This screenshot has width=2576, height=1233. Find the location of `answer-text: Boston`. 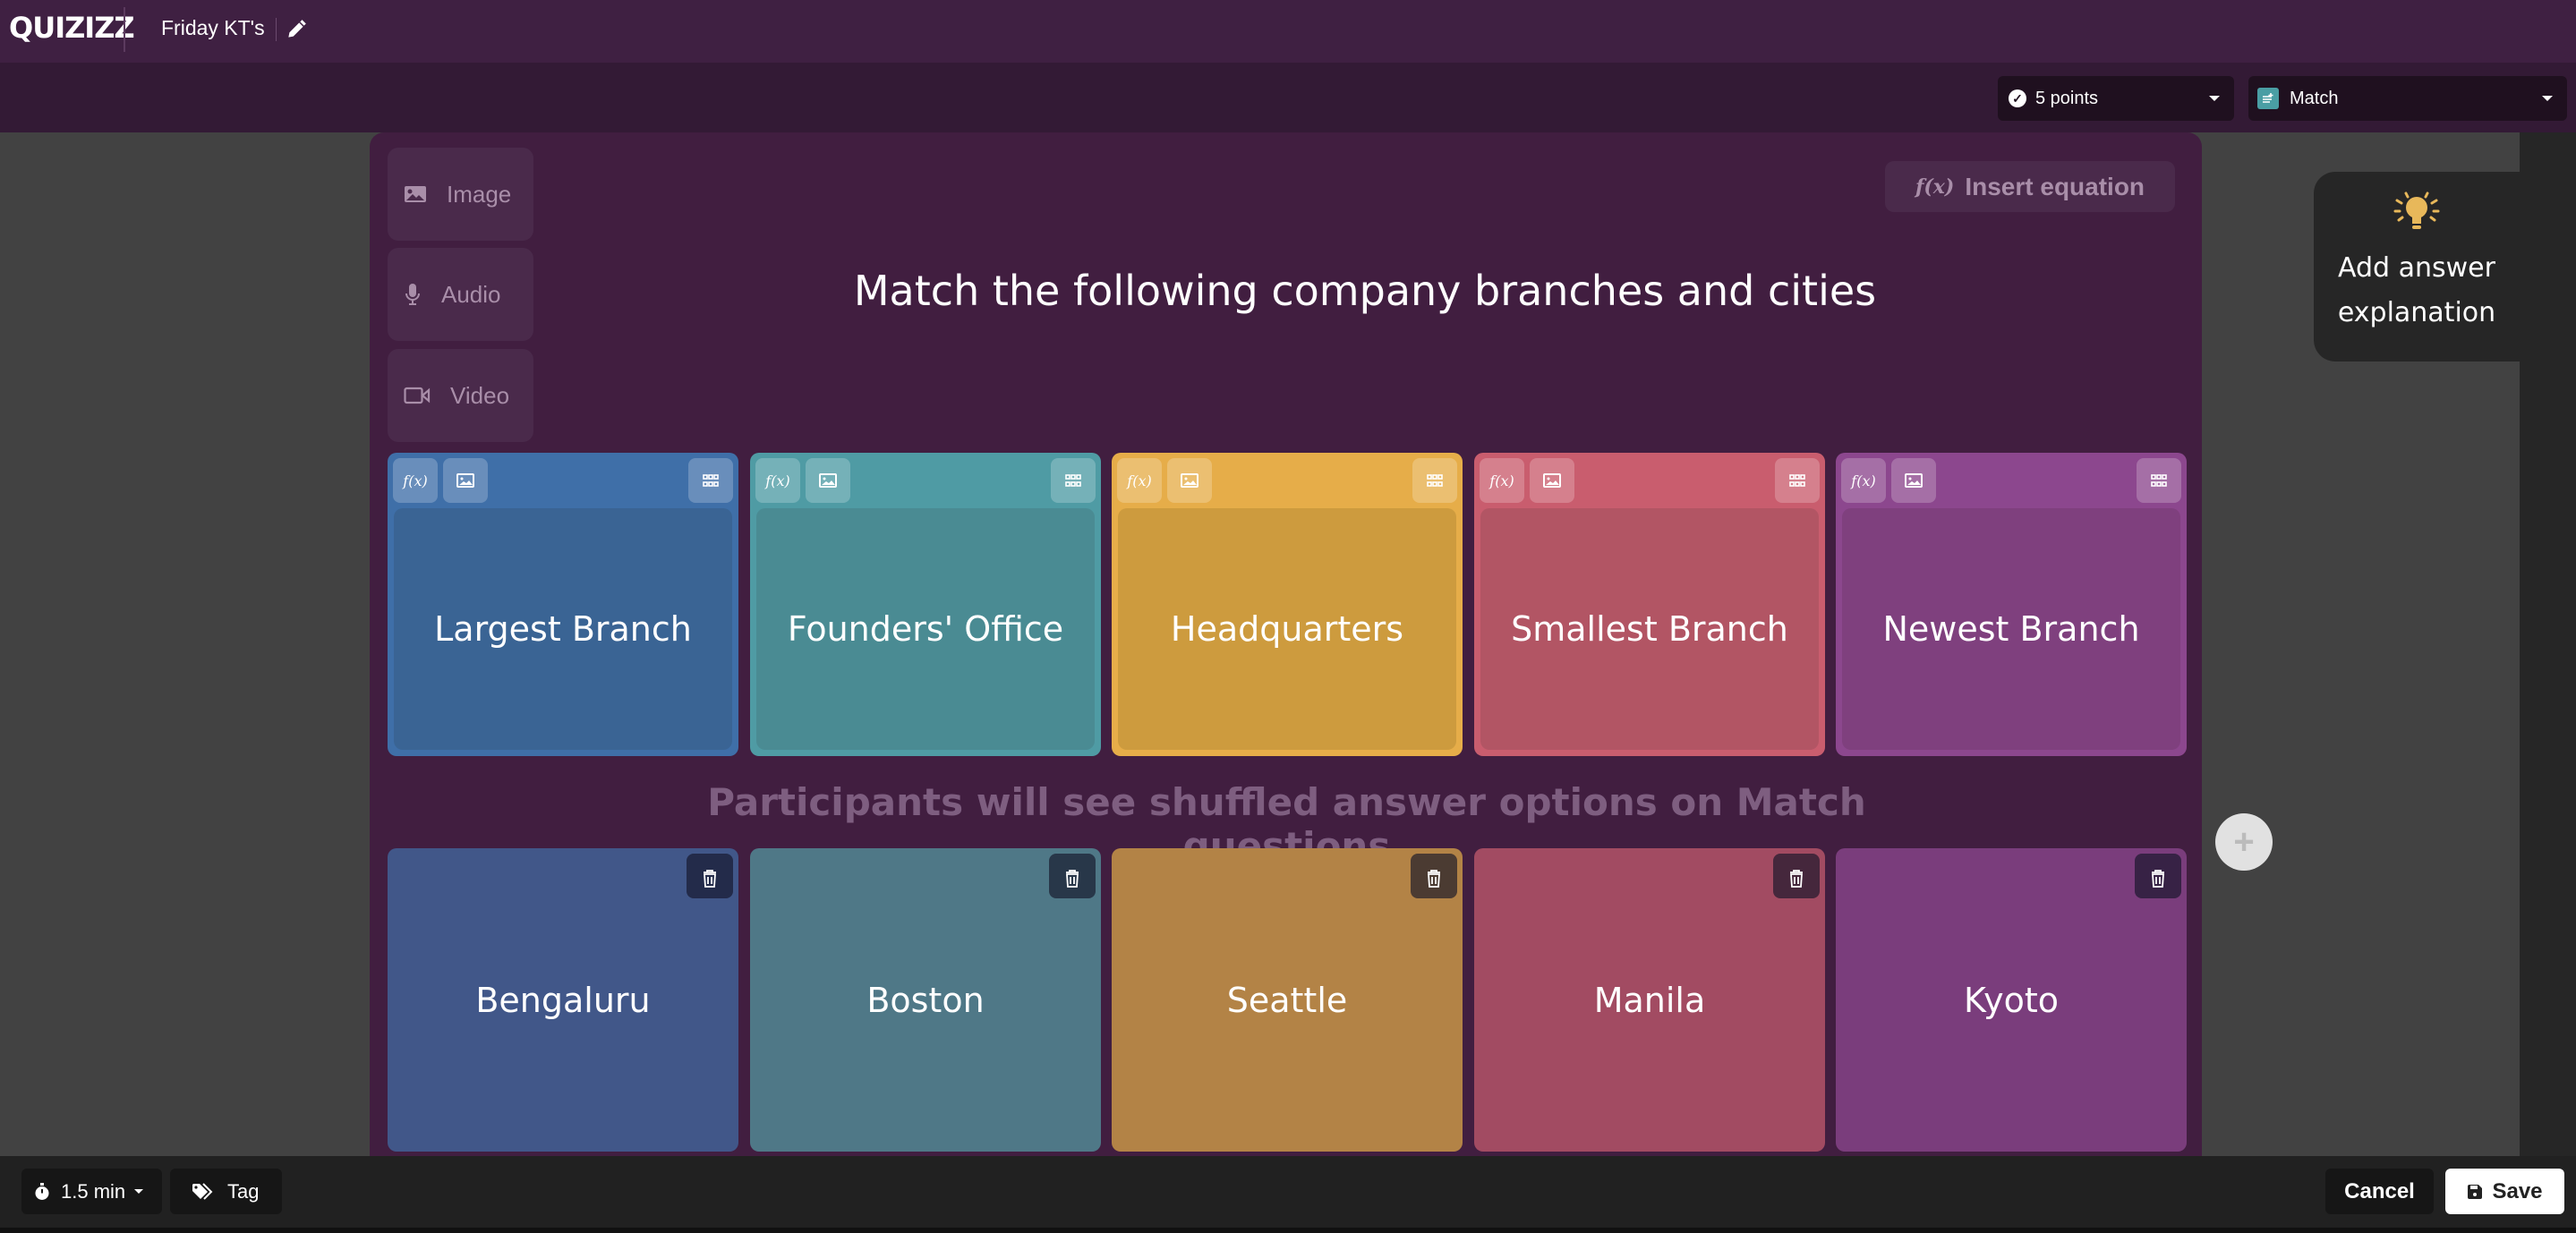

answer-text: Boston is located at coordinates (925, 1000).